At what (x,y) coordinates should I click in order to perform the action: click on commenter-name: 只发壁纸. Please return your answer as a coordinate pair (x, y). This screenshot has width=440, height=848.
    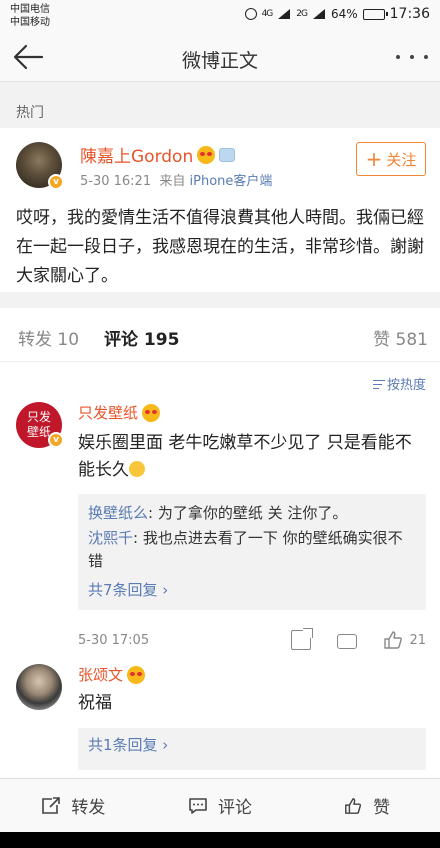
    Looking at the image, I should click on (119, 412).